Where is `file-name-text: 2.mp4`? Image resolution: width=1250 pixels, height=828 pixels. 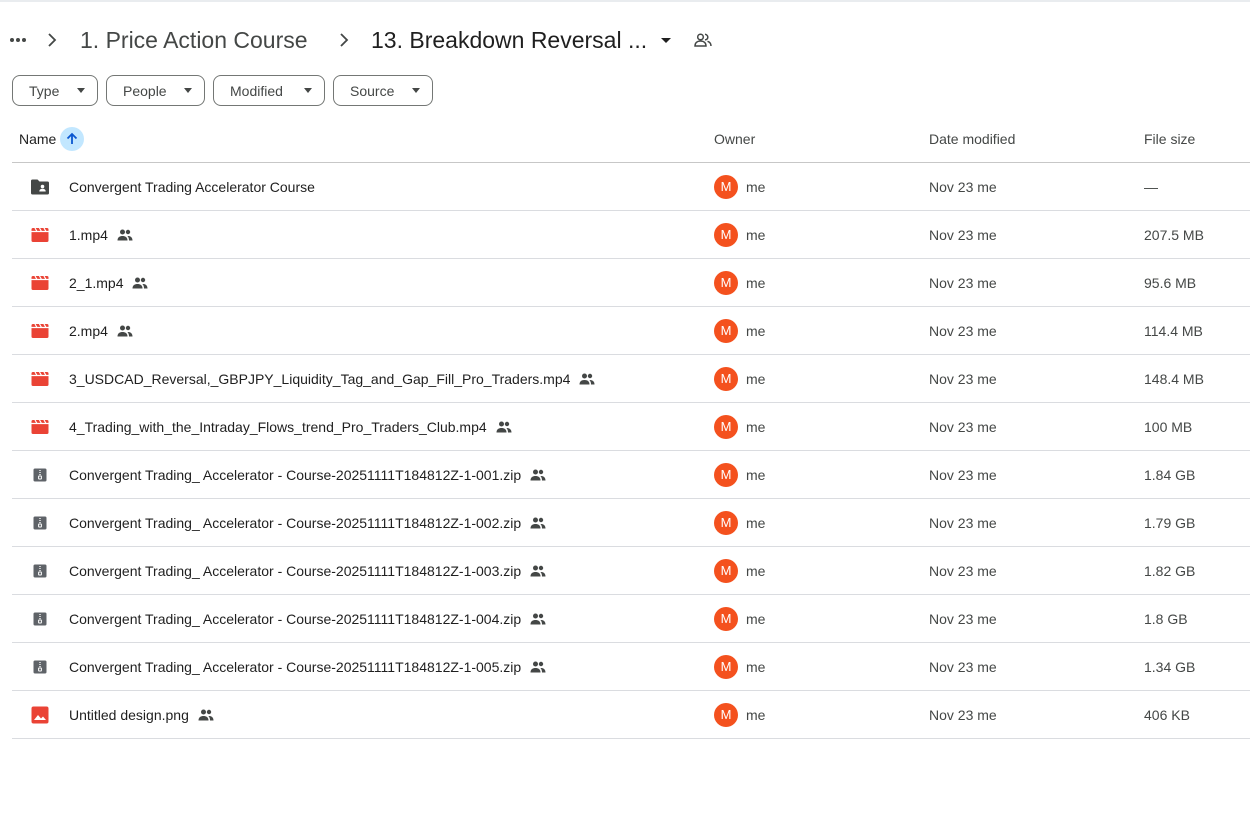 file-name-text: 2.mp4 is located at coordinates (88, 331).